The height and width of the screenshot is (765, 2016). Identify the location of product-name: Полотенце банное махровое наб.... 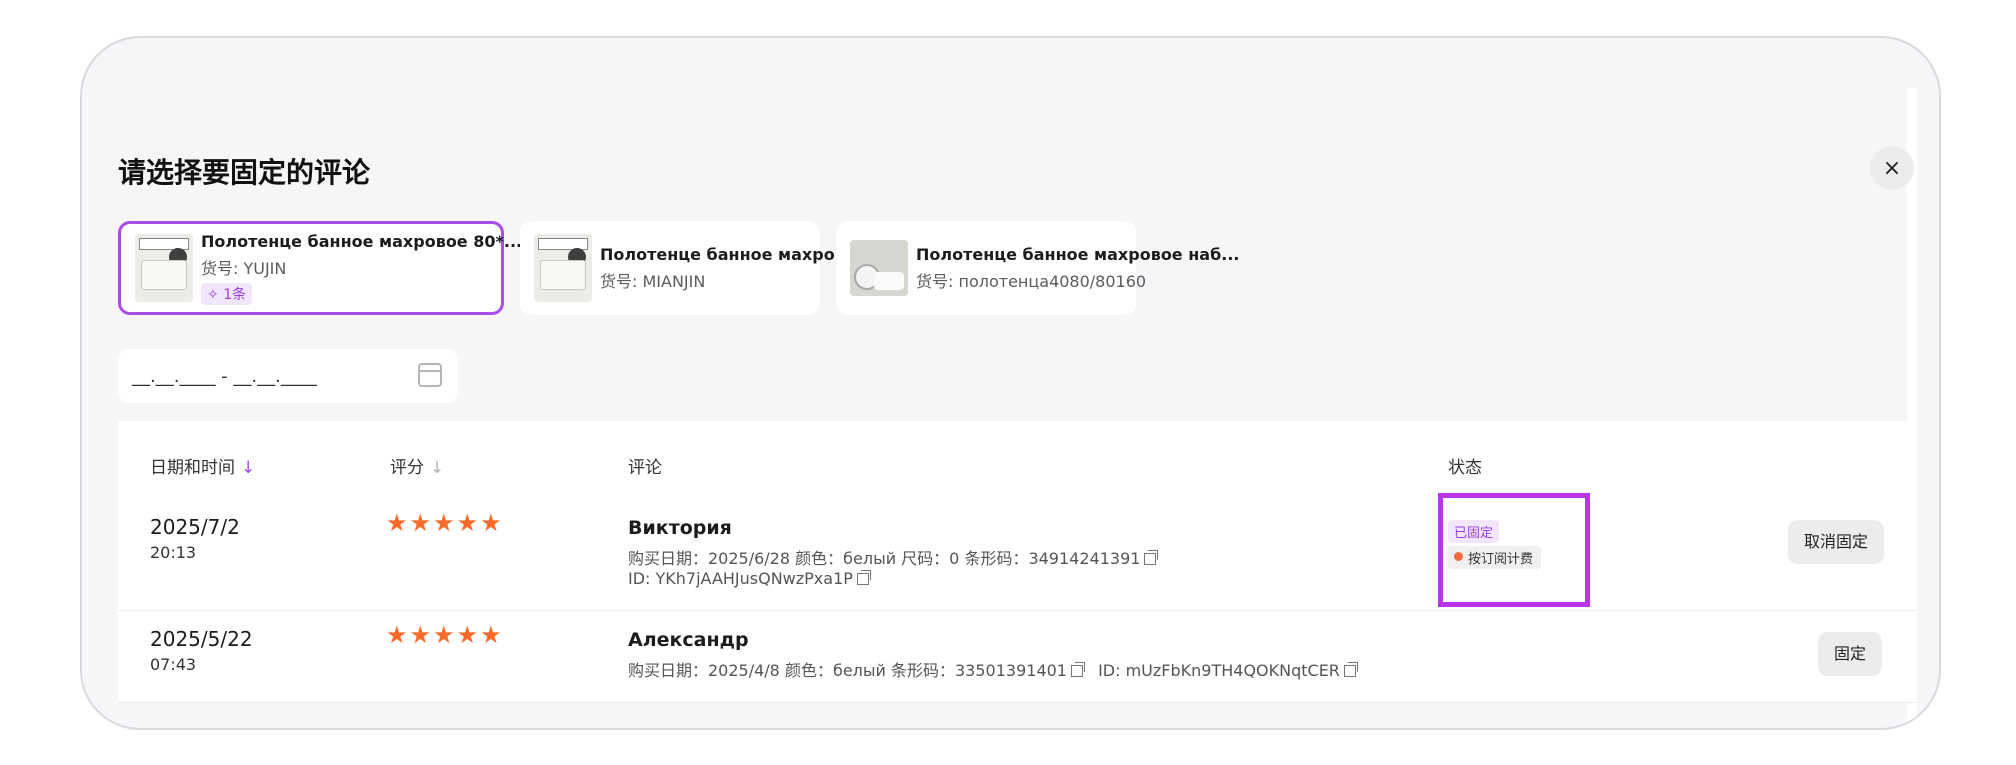
(1078, 254).